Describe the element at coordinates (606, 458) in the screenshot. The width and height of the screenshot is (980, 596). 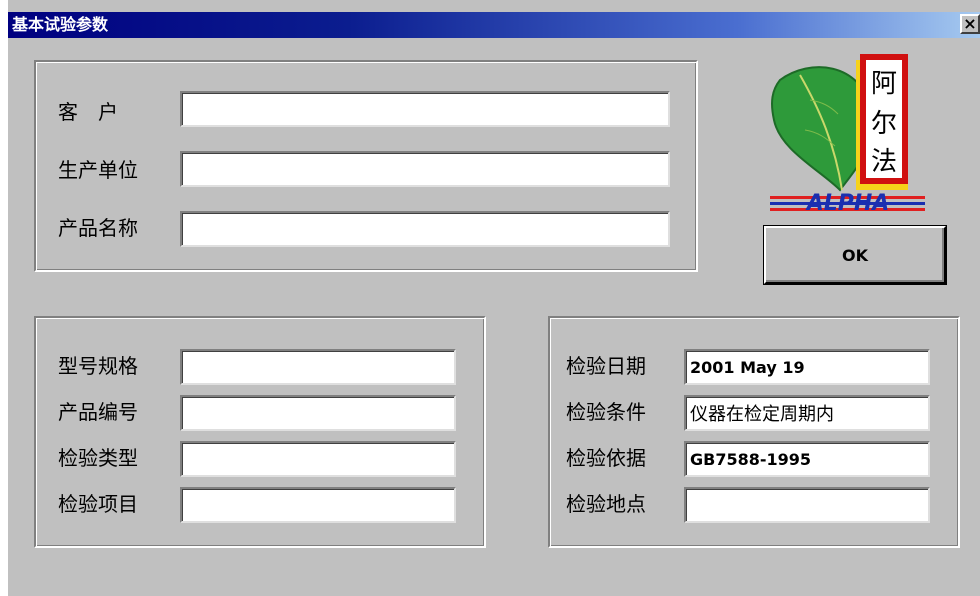
I see `inspection-basis-label: 检验依据` at that location.